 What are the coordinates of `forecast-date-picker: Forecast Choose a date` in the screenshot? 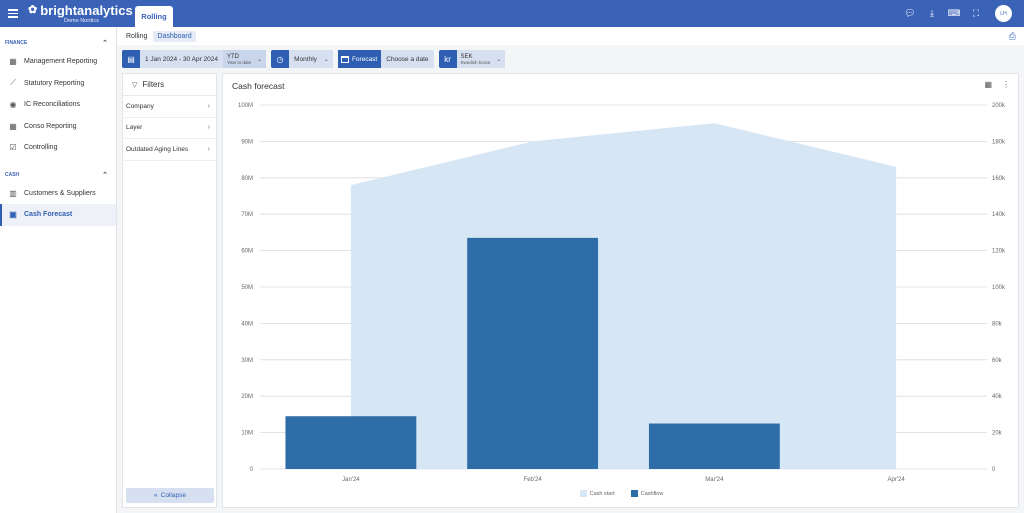 It's located at (385, 59).